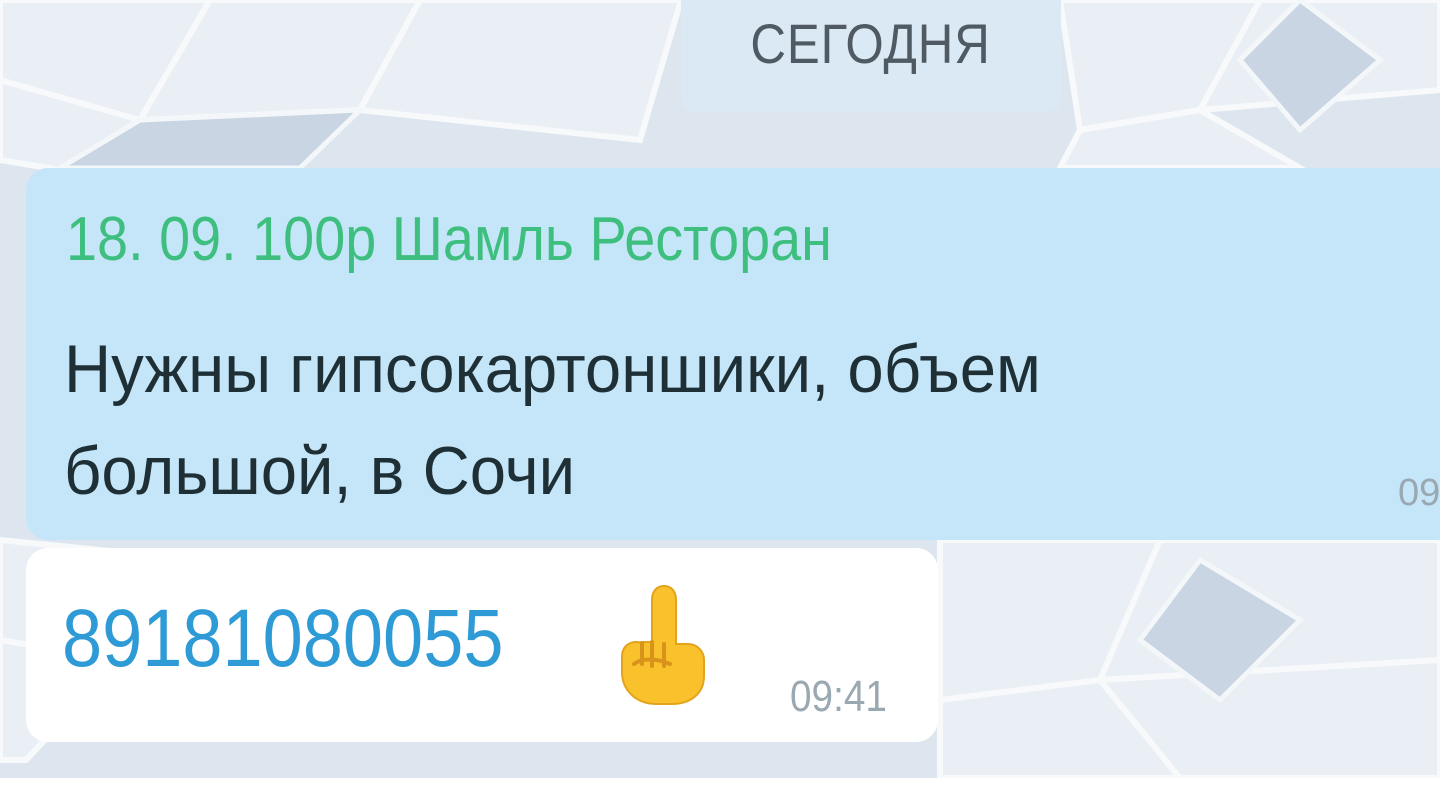  What do you see at coordinates (552, 369) in the screenshot?
I see `message-quoted-body-line: Нужны гипсокартоншики, объем` at bounding box center [552, 369].